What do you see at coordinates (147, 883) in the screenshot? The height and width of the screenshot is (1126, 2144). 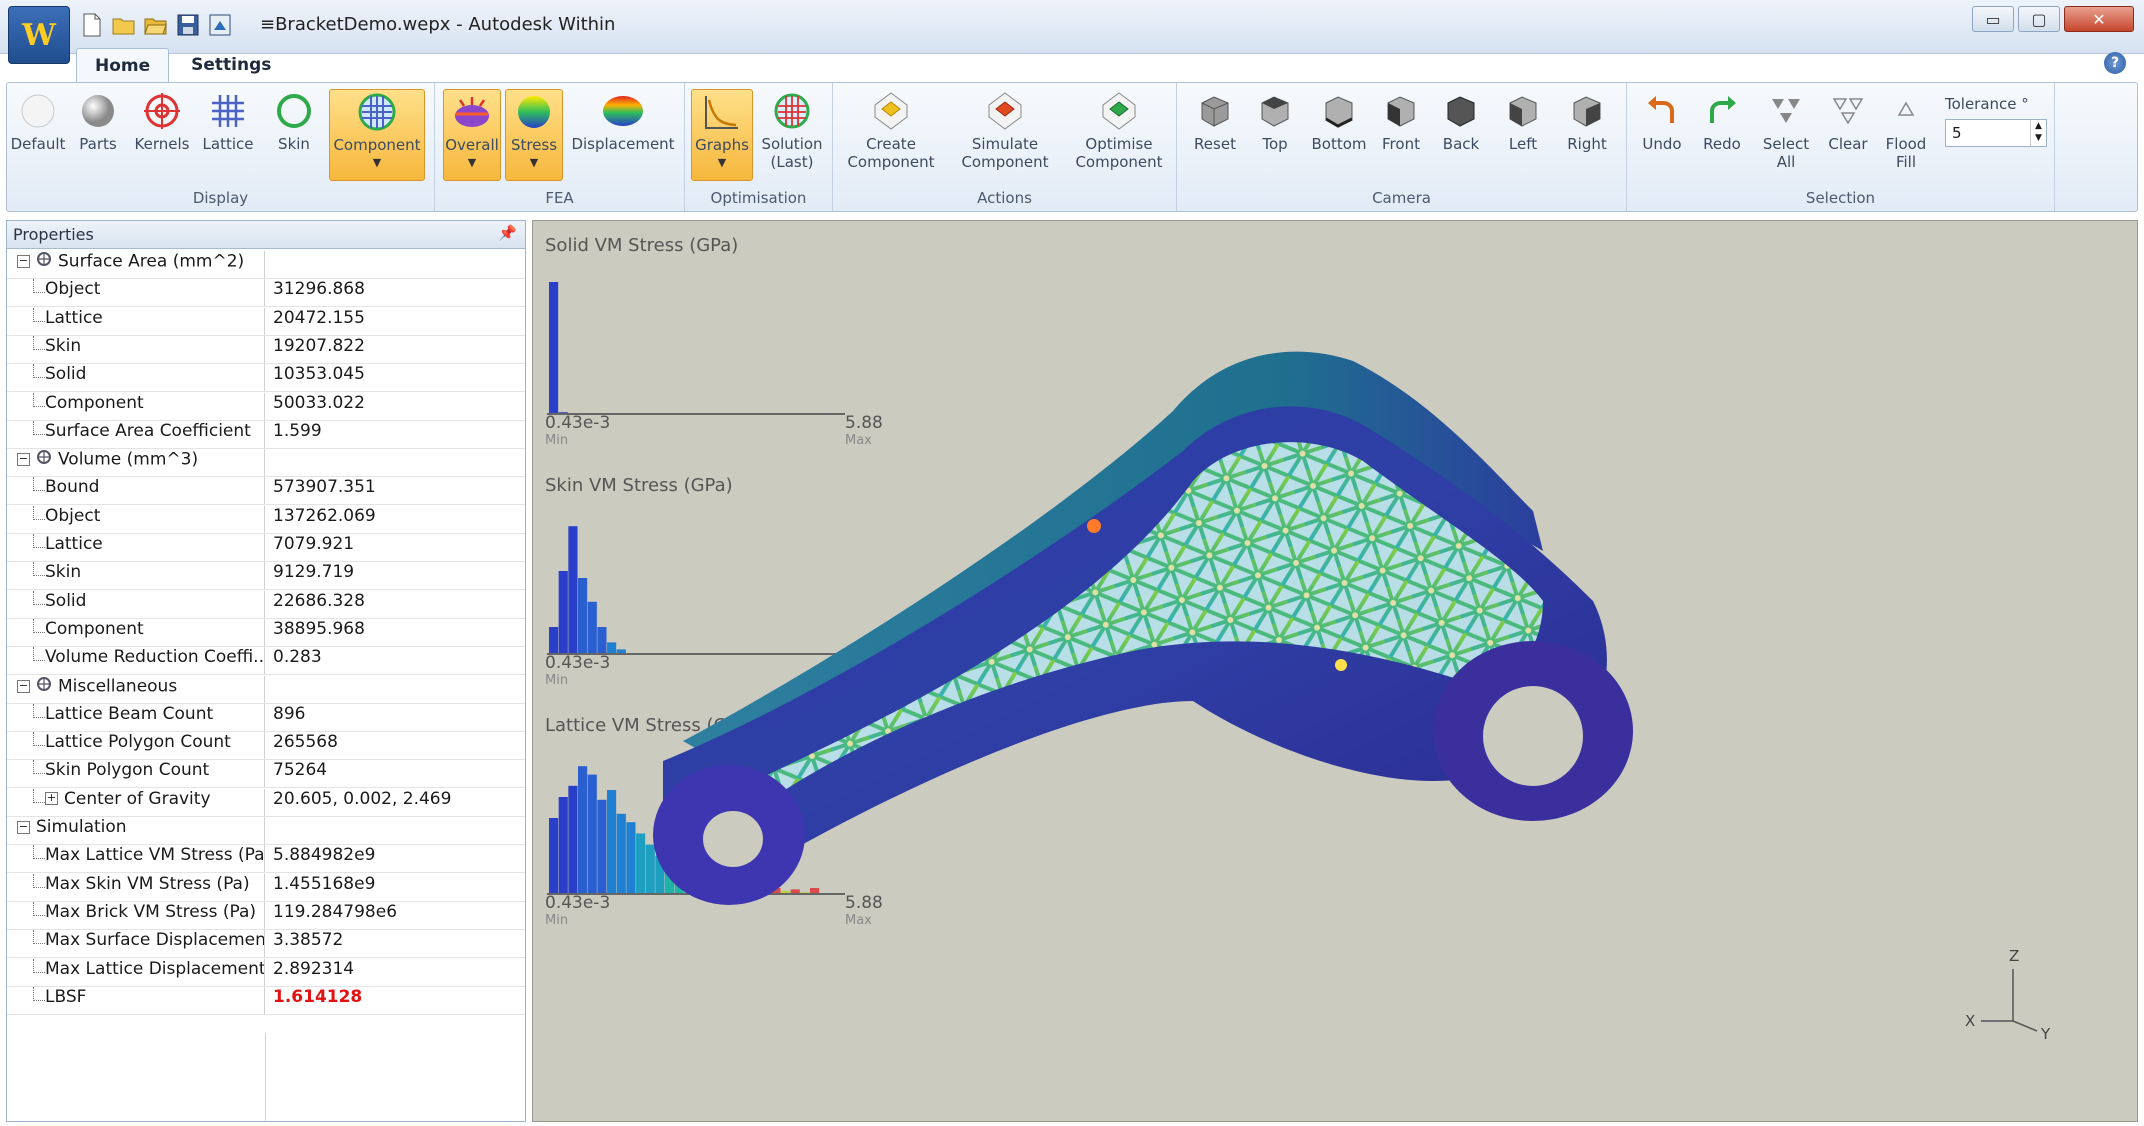 I see `property-label: Max Skin VM Stress (Pa)` at bounding box center [147, 883].